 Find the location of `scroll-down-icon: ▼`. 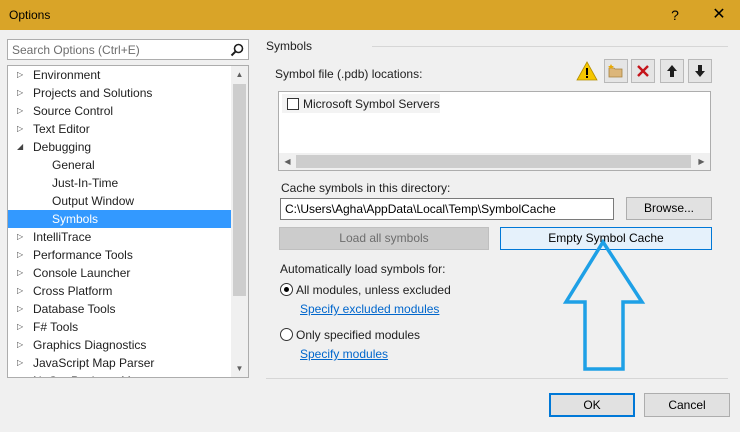

scroll-down-icon: ▼ is located at coordinates (239, 368).